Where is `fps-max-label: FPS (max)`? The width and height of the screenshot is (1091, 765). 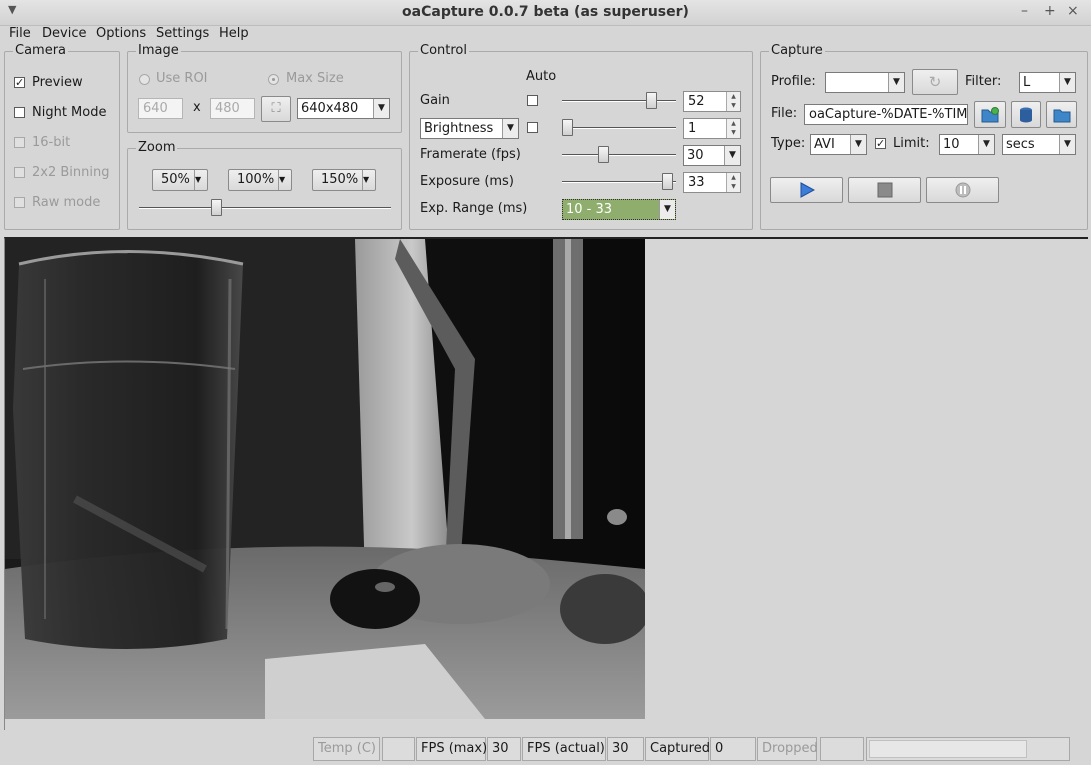
fps-max-label: FPS (max) is located at coordinates (451, 749).